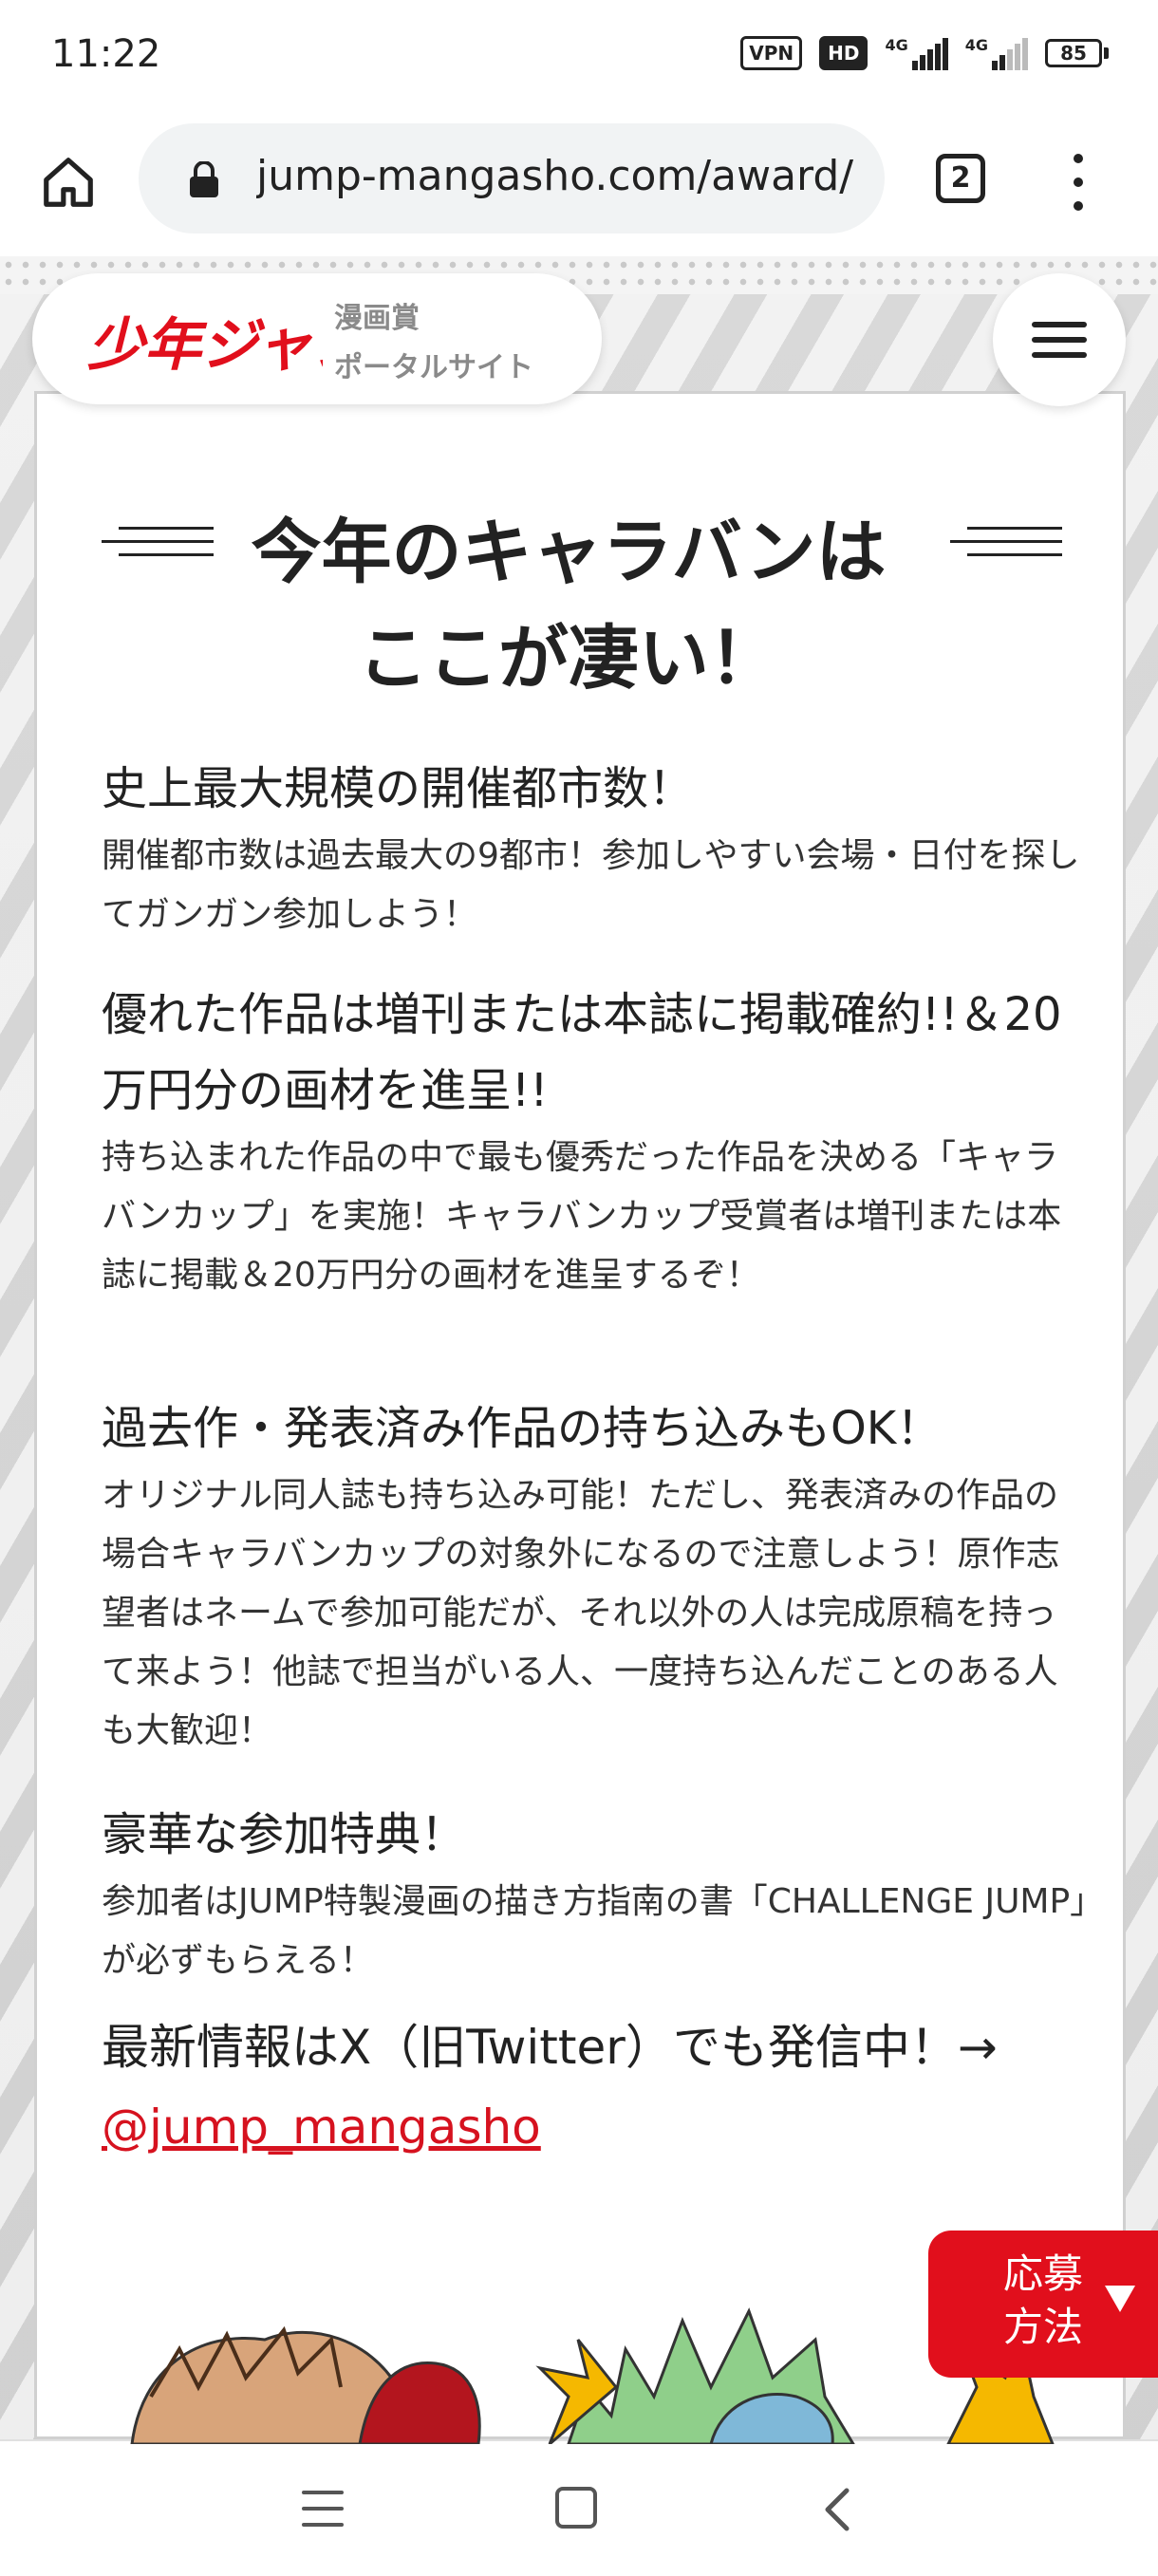  I want to click on portal-subtitle: 漫画賞 ポータルサイト, so click(433, 343).